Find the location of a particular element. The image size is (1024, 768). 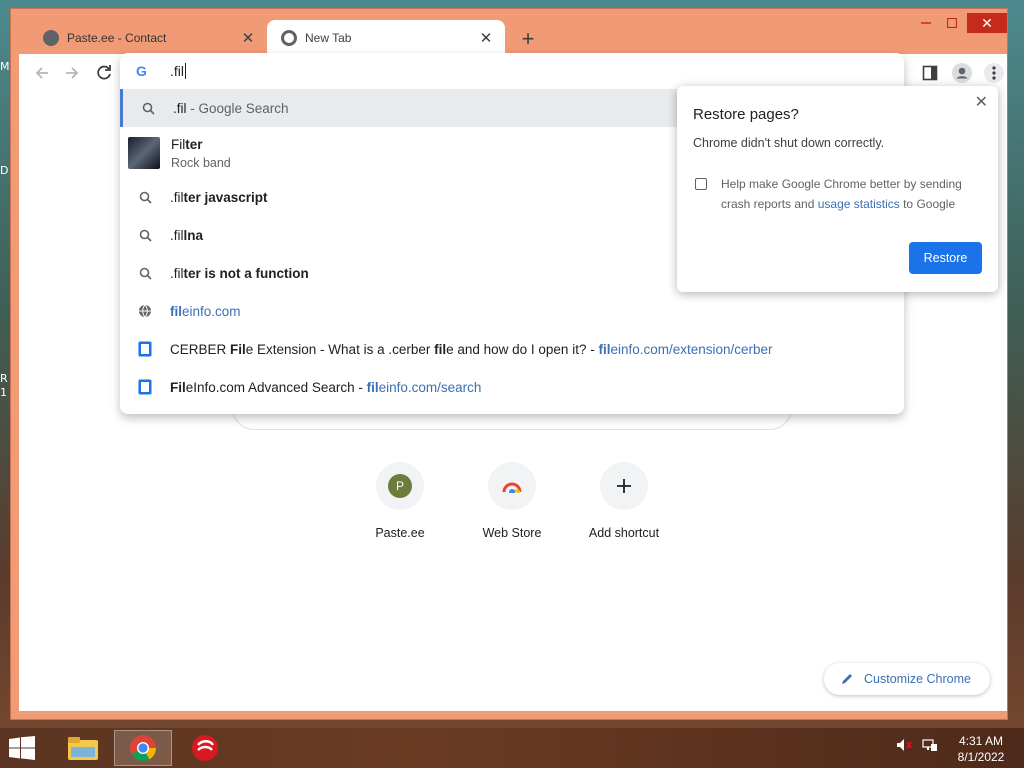

volume-muted-icon is located at coordinates (904, 746).